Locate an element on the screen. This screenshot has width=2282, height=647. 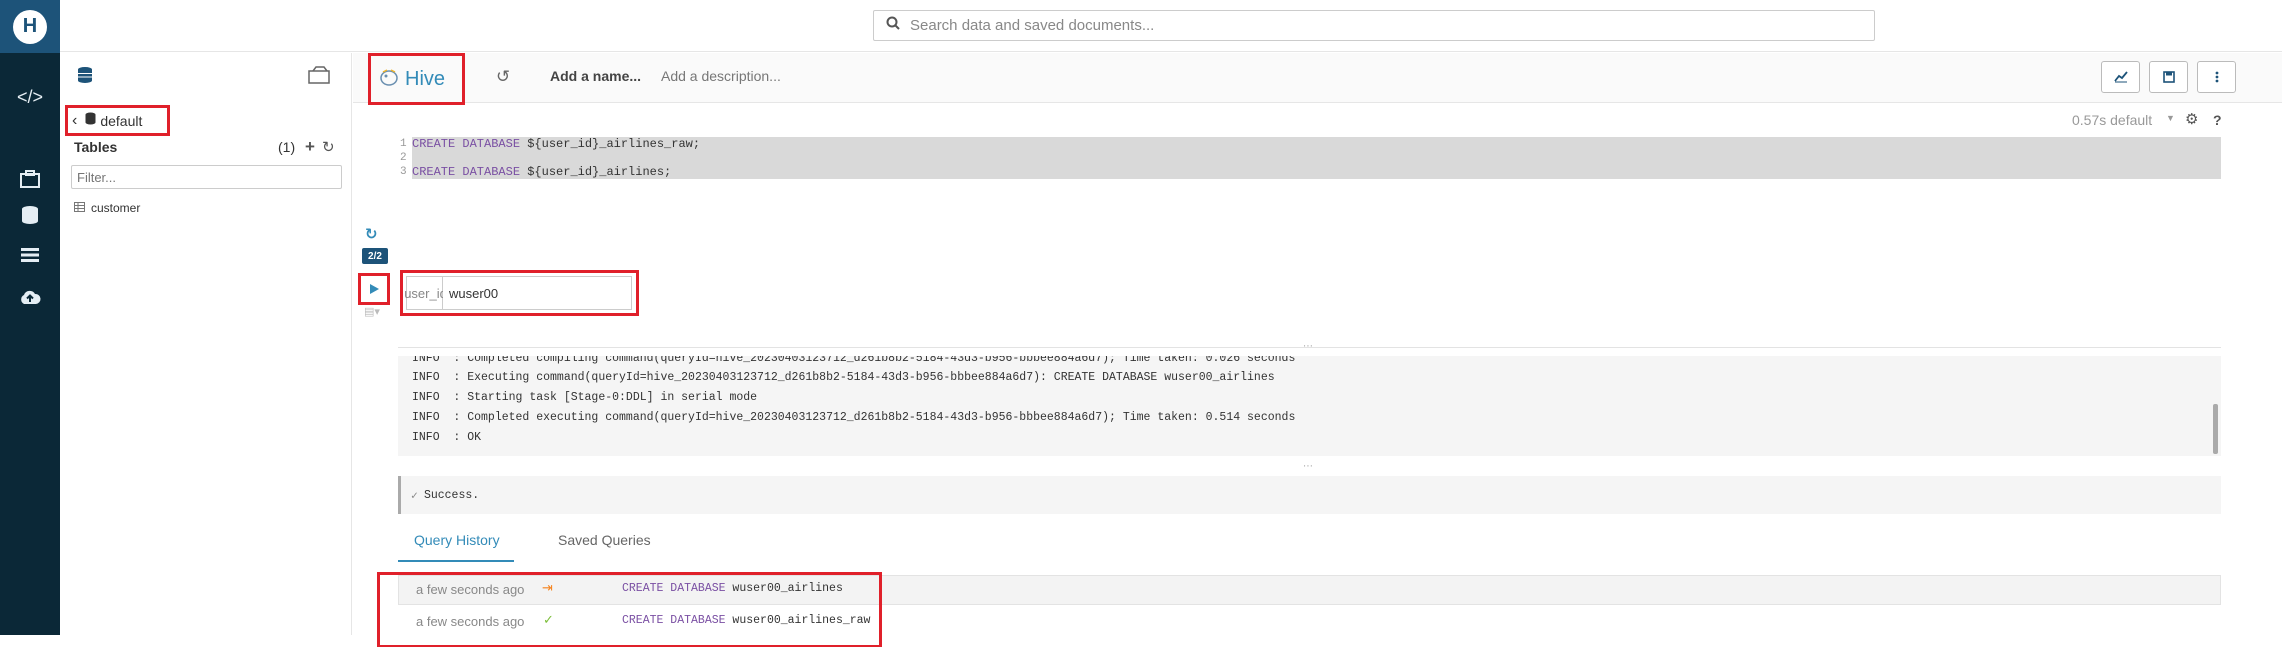
table-name: customer is located at coordinates (116, 208).